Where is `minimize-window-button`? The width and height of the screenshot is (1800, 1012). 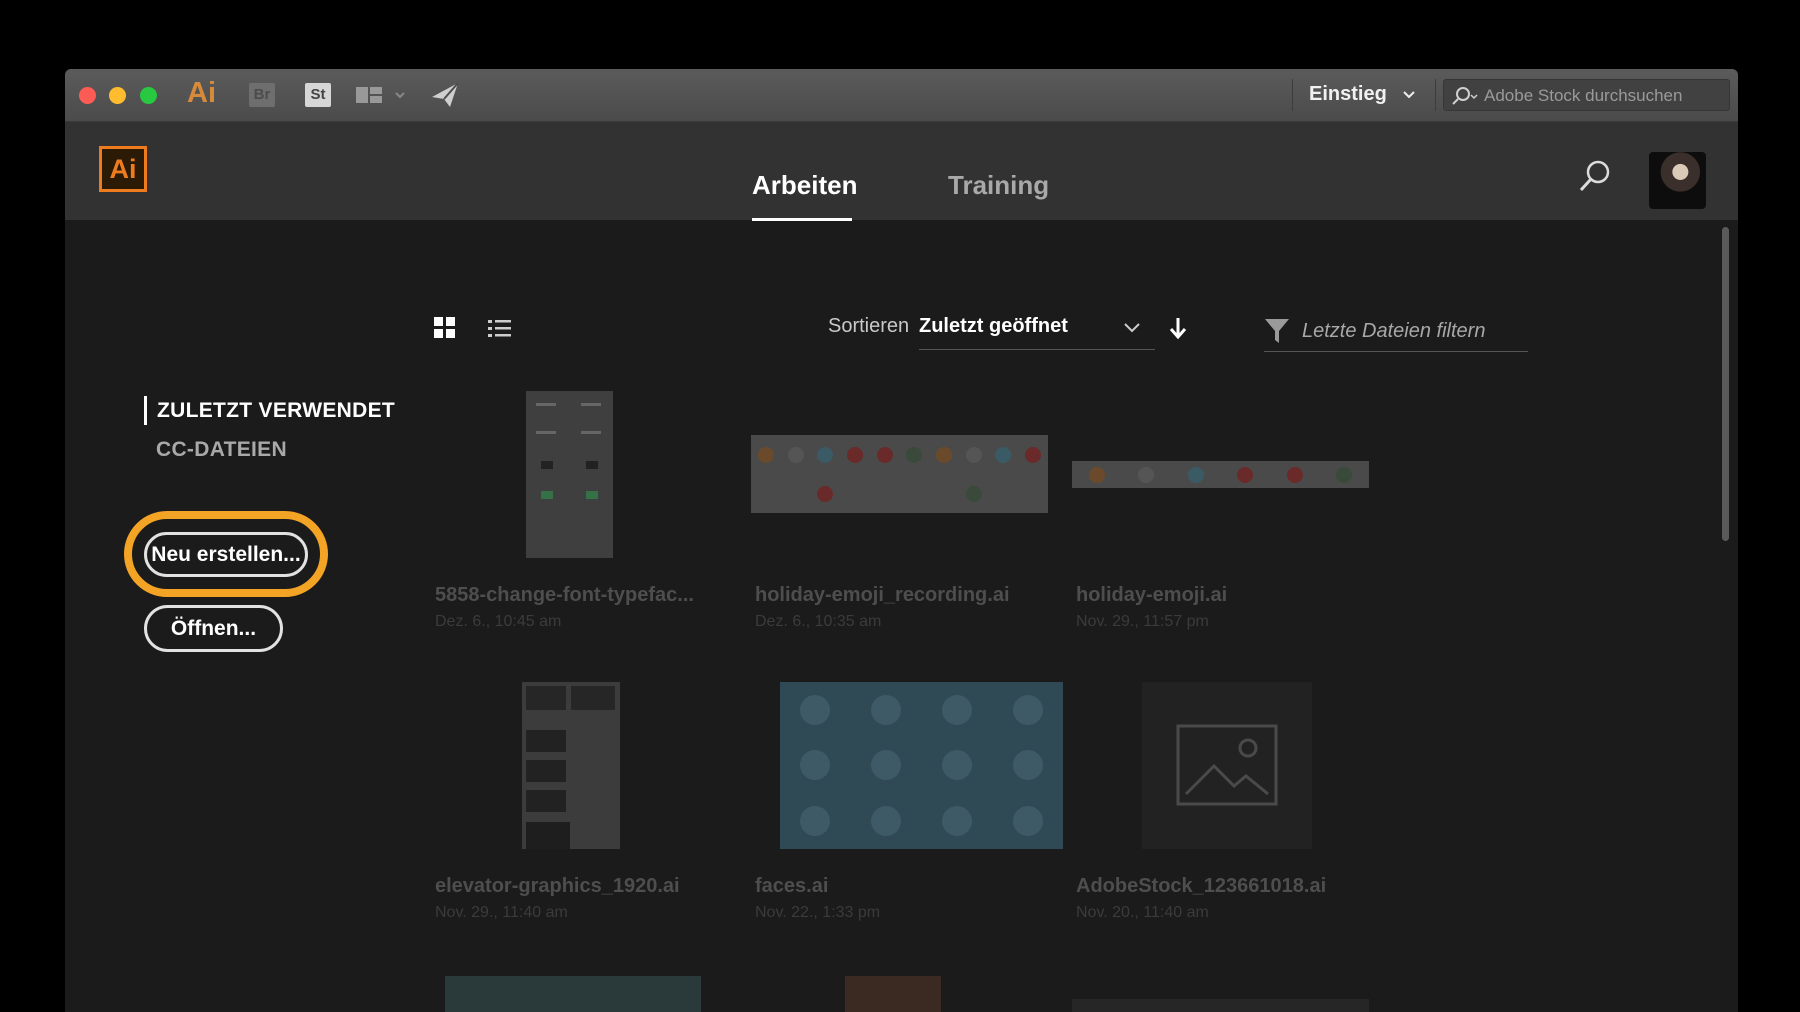 minimize-window-button is located at coordinates (117, 95).